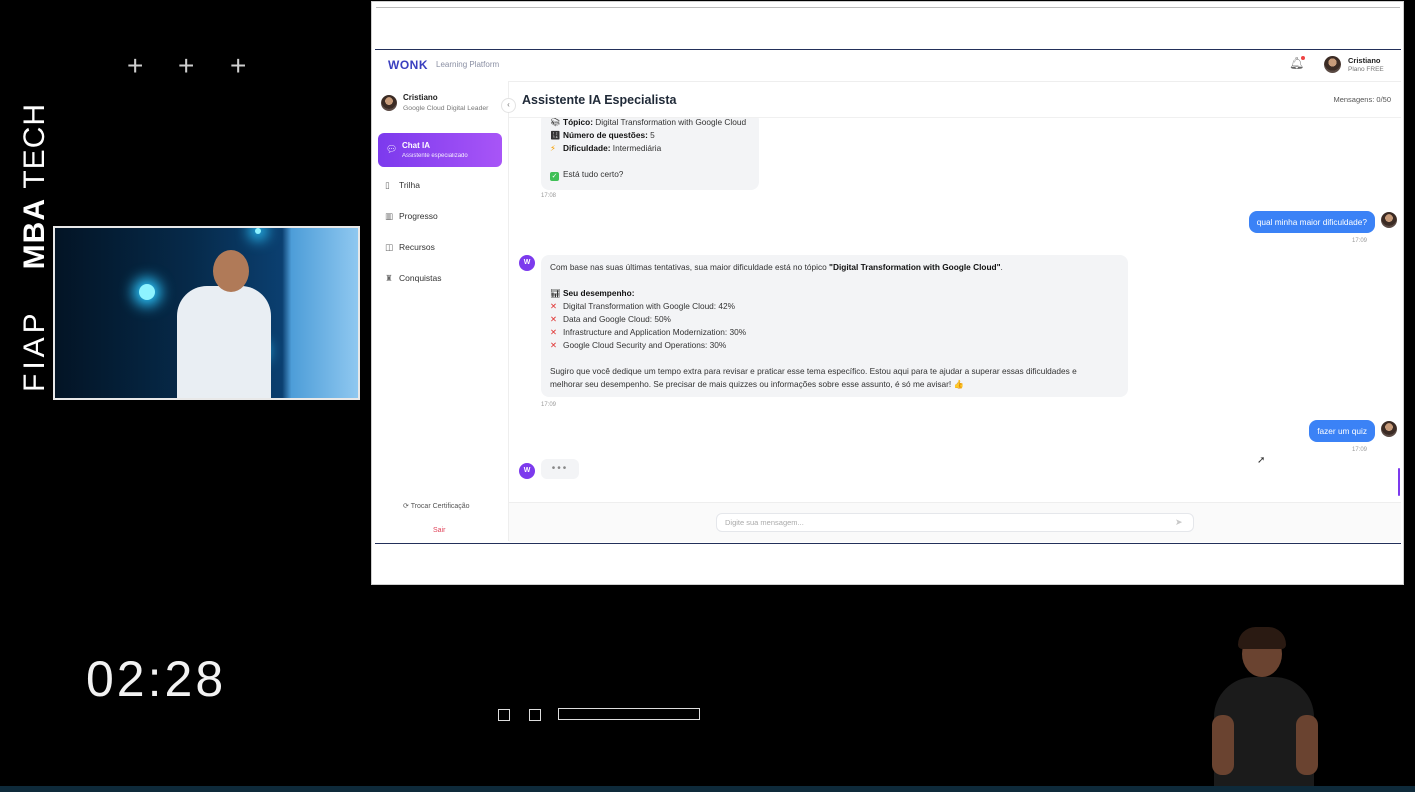  I want to click on sign-language-interpreter, so click(1265, 707).